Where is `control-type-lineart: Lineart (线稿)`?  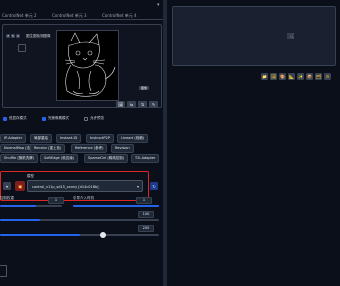
control-type-lineart: Lineart (线稿) is located at coordinates (133, 138).